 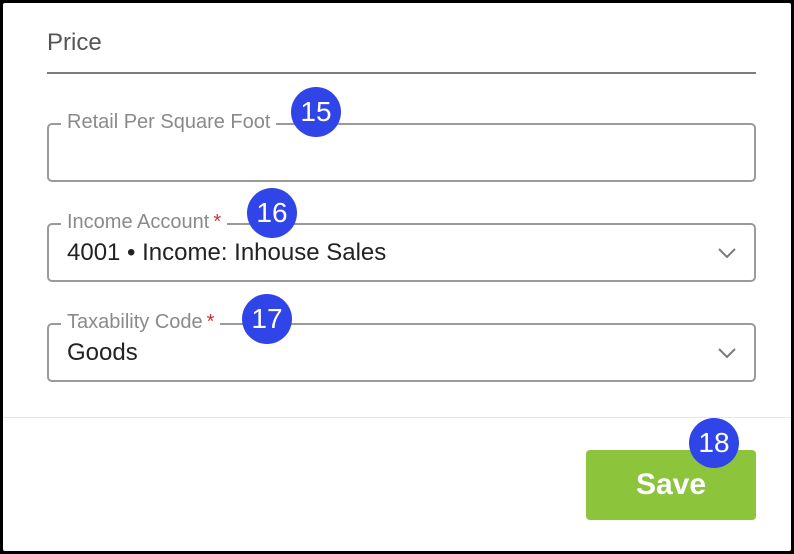 I want to click on section-title: Price, so click(x=74, y=42).